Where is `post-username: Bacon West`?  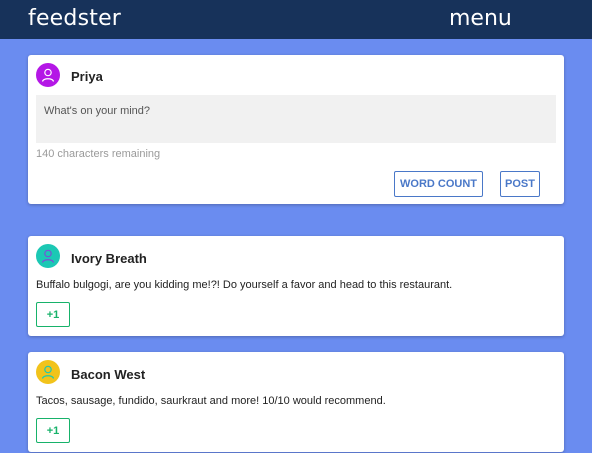
post-username: Bacon West is located at coordinates (108, 374).